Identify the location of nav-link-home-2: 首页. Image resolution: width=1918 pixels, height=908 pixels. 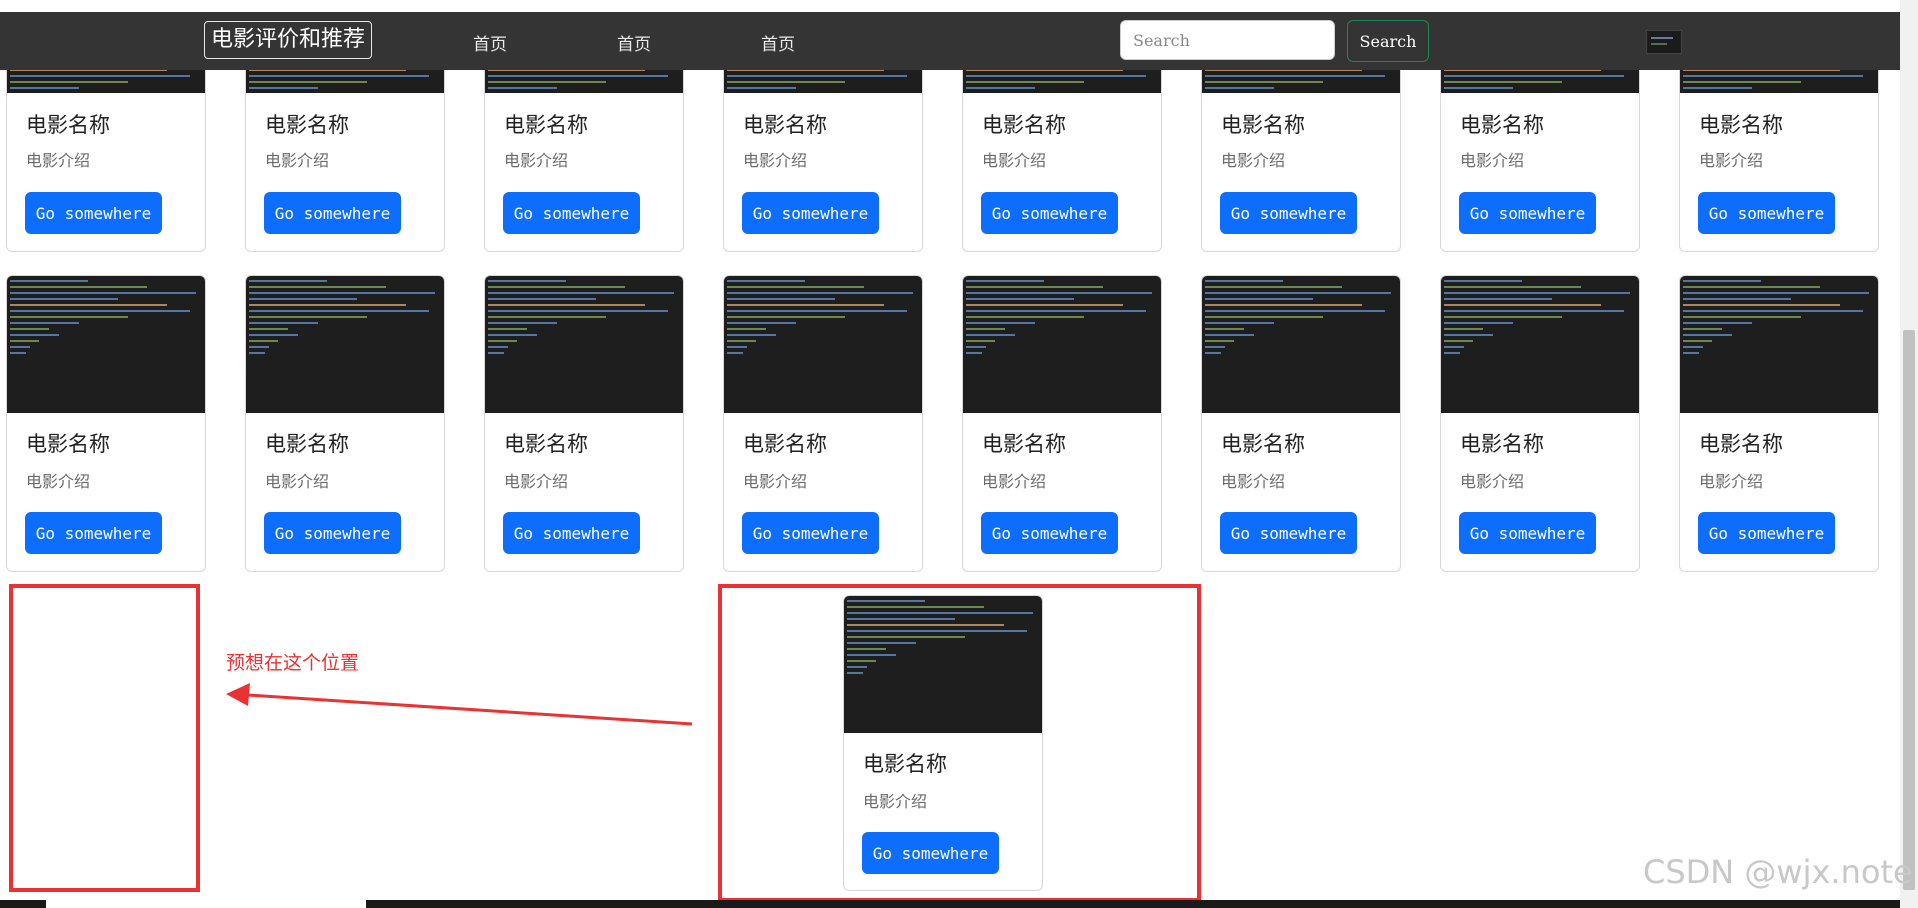
(634, 42).